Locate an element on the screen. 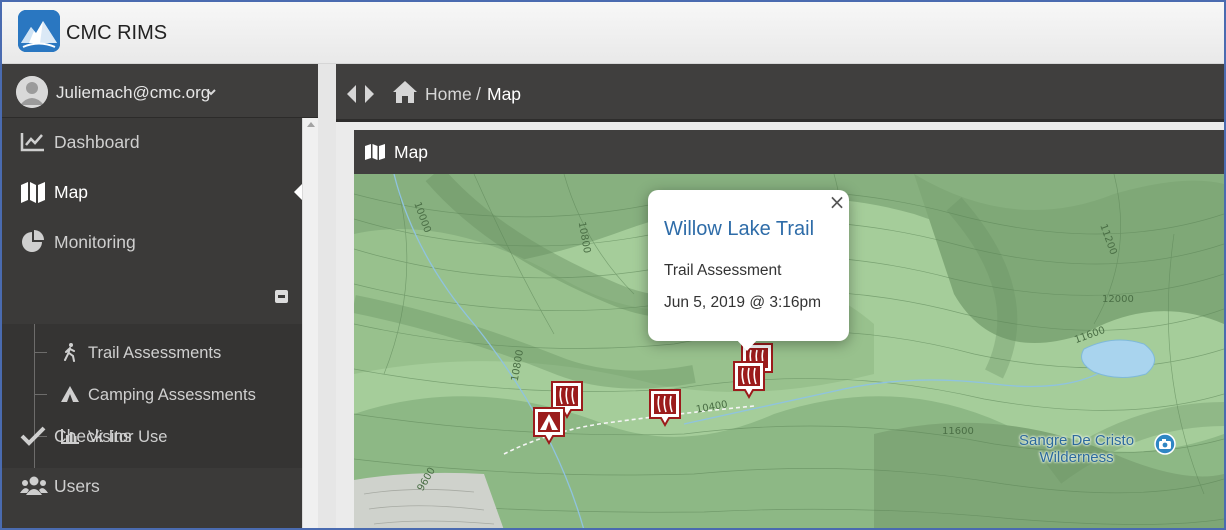  popup-title-link: Willow Lake Trail is located at coordinates (739, 229).